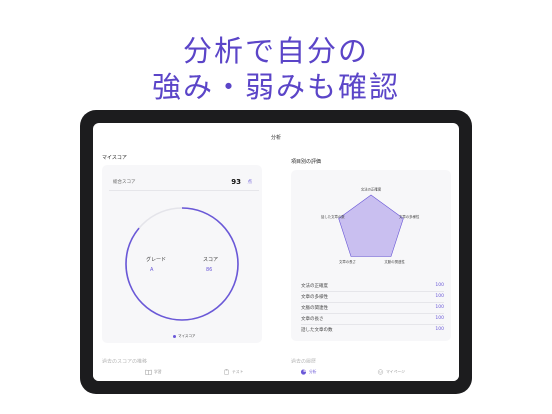 Image resolution: width=552 pixels, height=414 pixels. Describe the element at coordinates (226, 372) in the screenshot. I see `clipboard-icon` at that location.